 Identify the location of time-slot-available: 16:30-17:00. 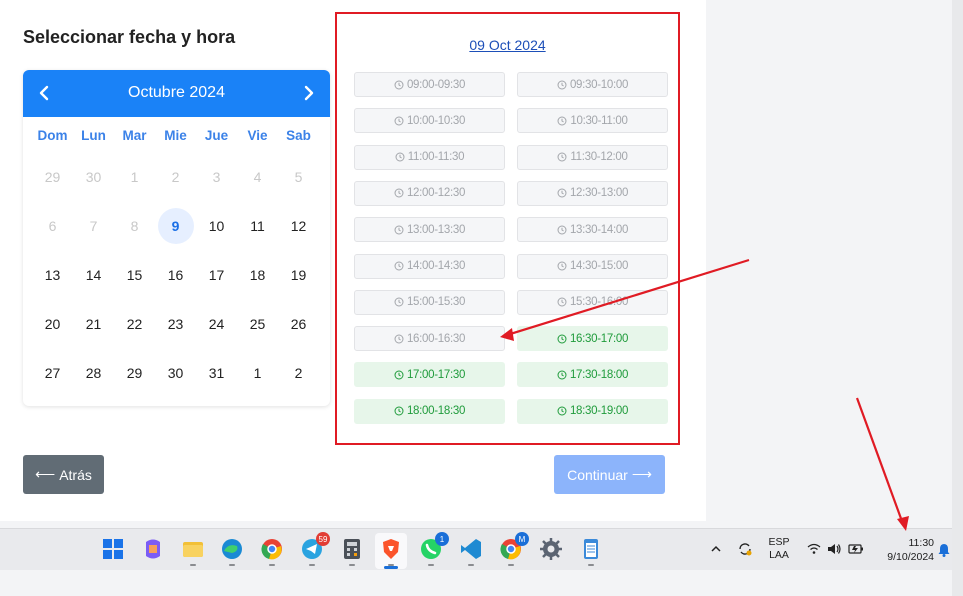
(592, 339).